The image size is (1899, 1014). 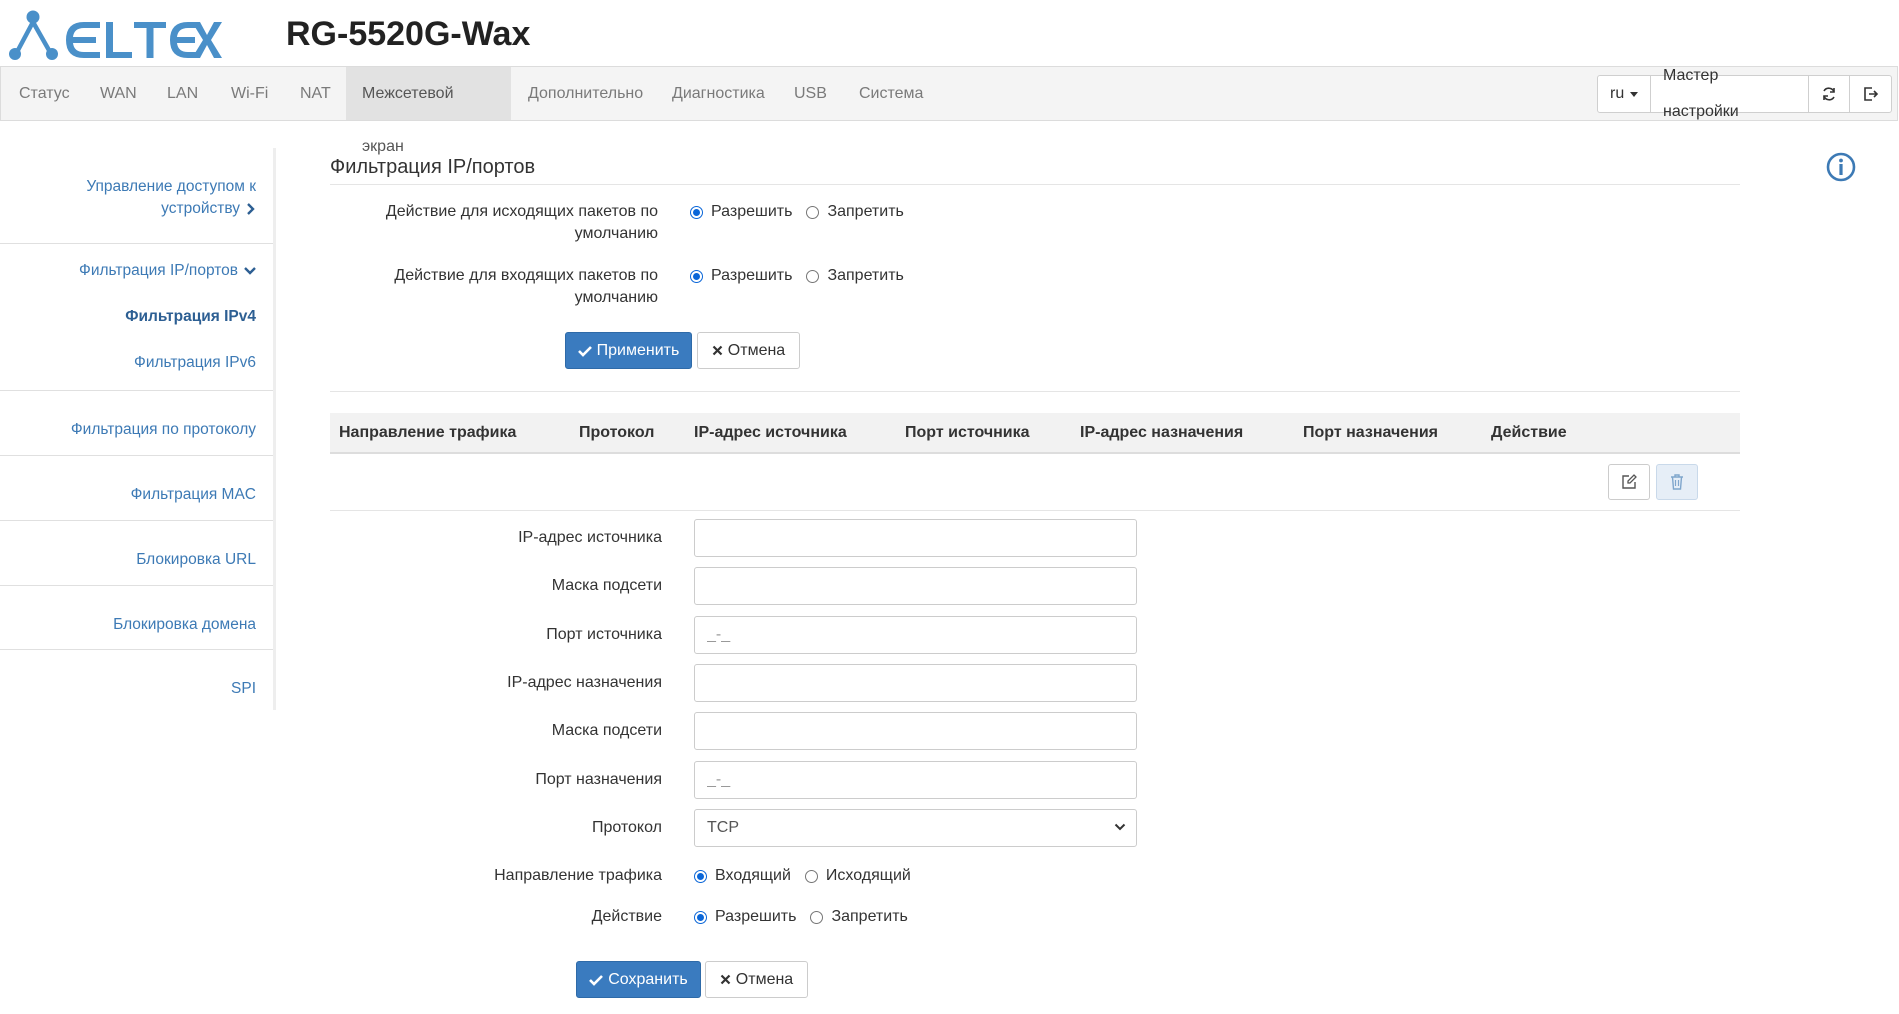 I want to click on language-value: ru, so click(x=1617, y=93).